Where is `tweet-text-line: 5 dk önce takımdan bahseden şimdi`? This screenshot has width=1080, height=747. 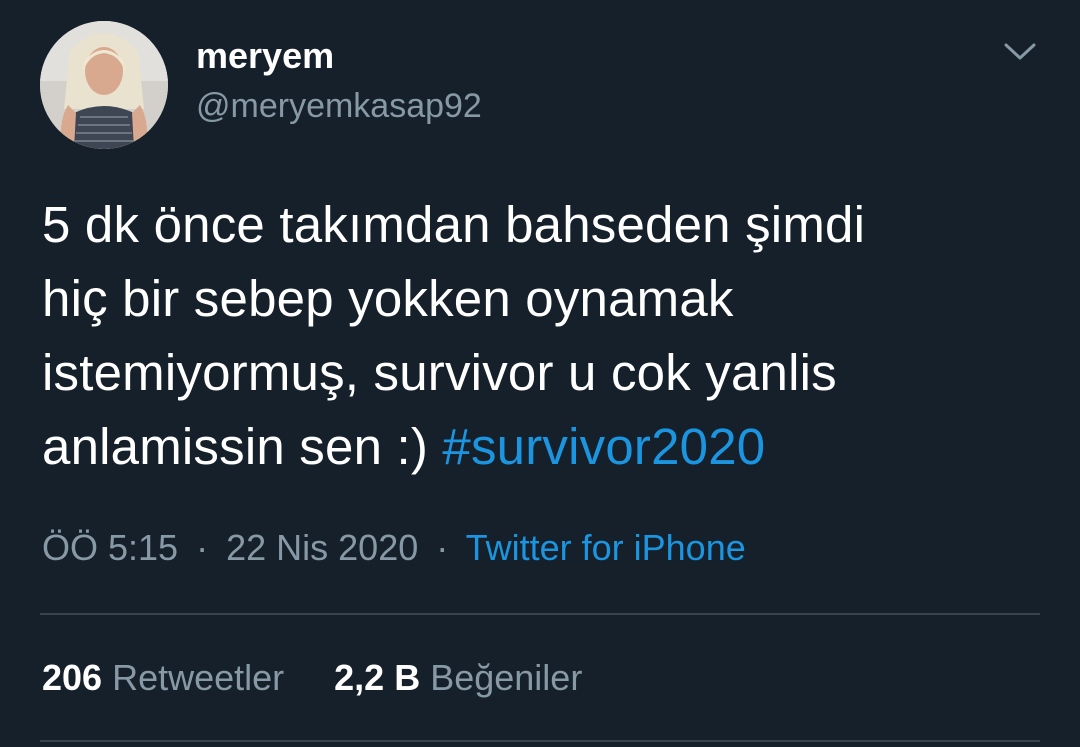 tweet-text-line: 5 dk önce takımdan bahseden şimdi is located at coordinates (454, 224).